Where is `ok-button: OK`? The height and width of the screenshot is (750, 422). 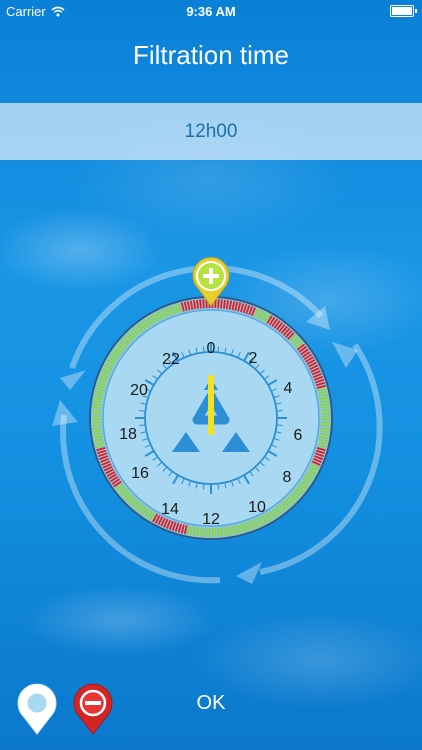
ok-button: OK is located at coordinates (211, 703).